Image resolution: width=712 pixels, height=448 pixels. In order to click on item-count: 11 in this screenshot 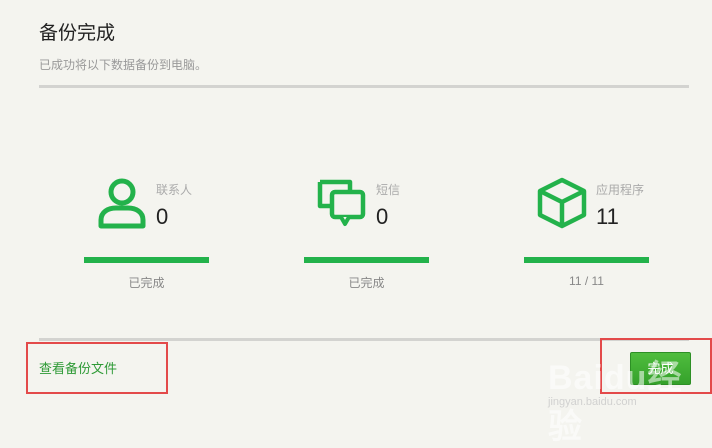, I will do `click(607, 216)`.